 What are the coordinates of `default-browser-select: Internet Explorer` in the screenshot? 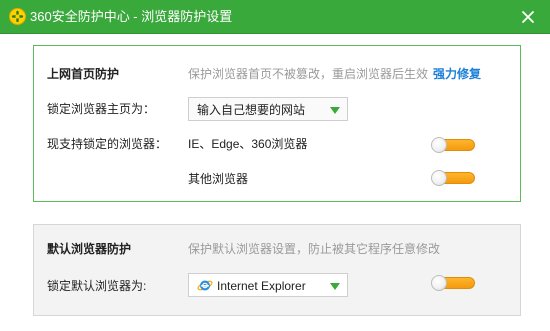 It's located at (268, 285).